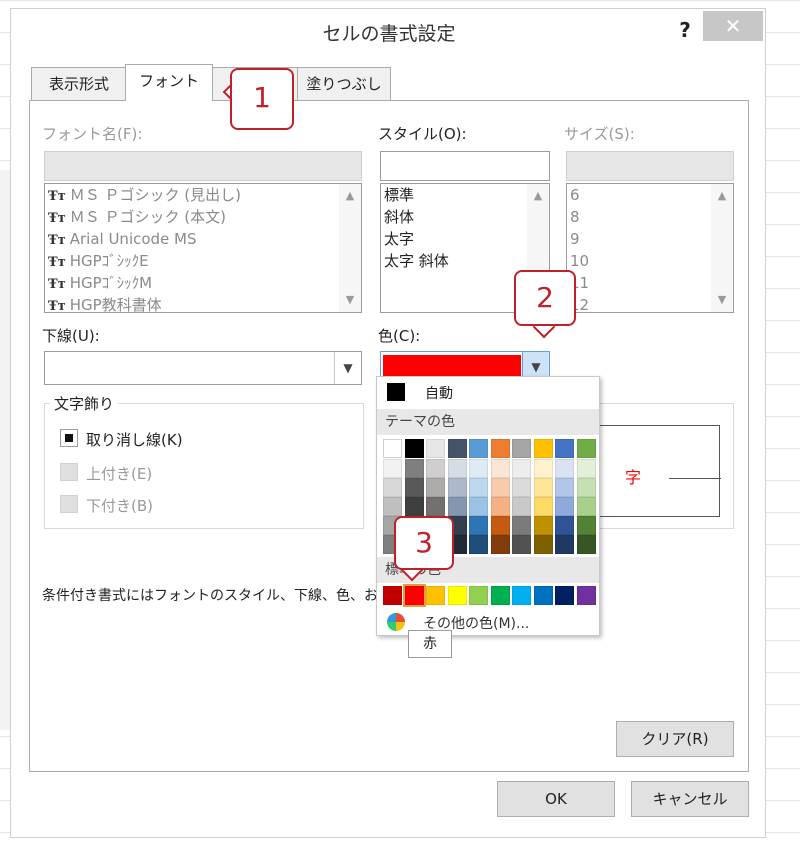 The height and width of the screenshot is (841, 800). Describe the element at coordinates (650, 195) in the screenshot. I see `list-item: 6` at that location.